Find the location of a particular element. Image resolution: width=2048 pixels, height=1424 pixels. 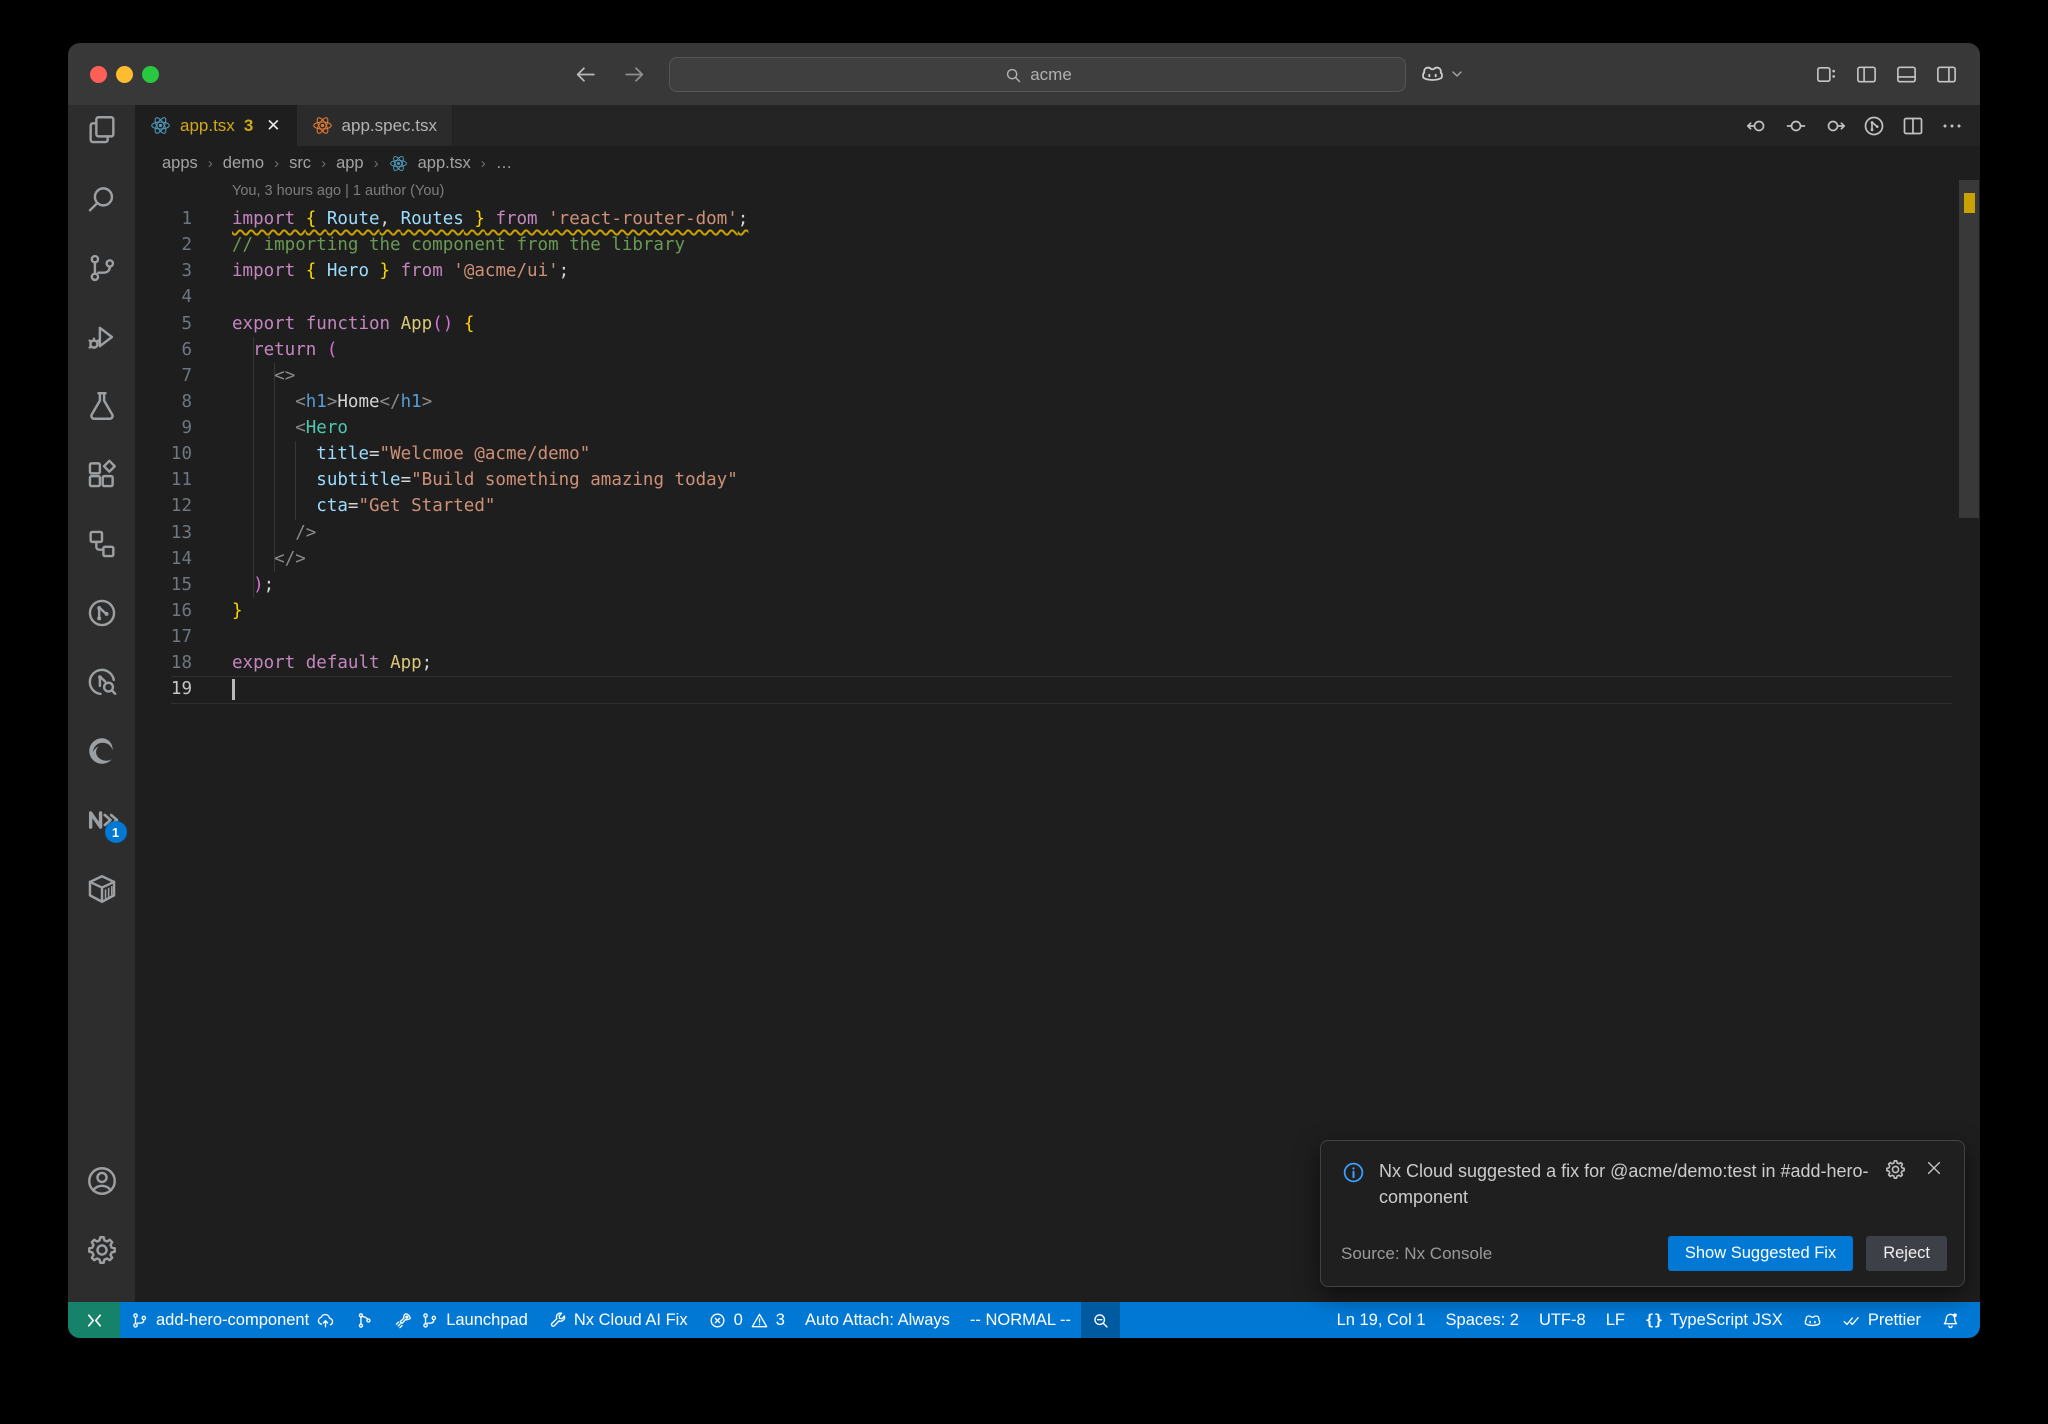

breadcrumb-item-apps: apps is located at coordinates (180, 163).